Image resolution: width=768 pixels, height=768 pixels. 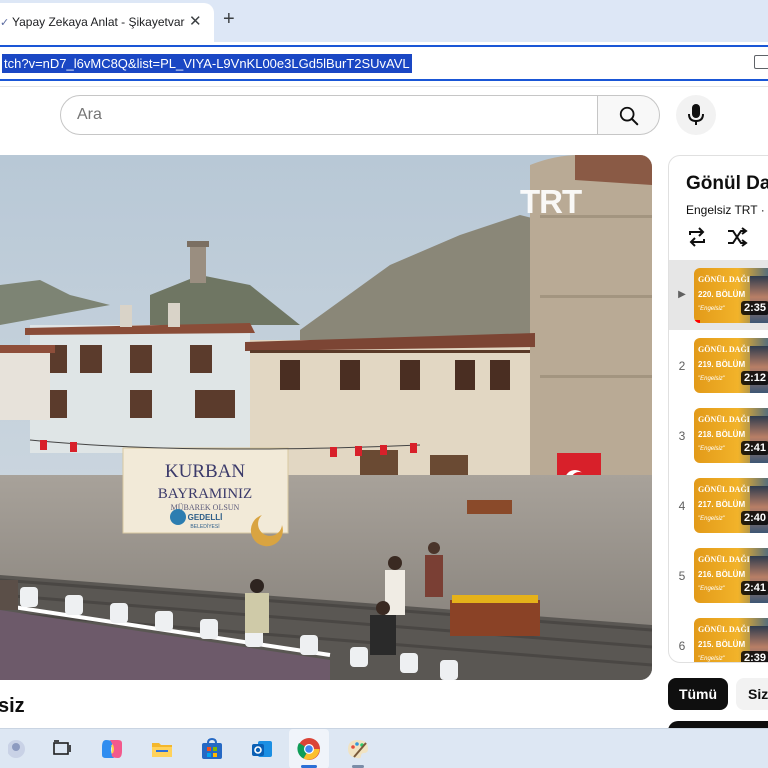 I want to click on toolbar-divider, so click(x=384, y=86).